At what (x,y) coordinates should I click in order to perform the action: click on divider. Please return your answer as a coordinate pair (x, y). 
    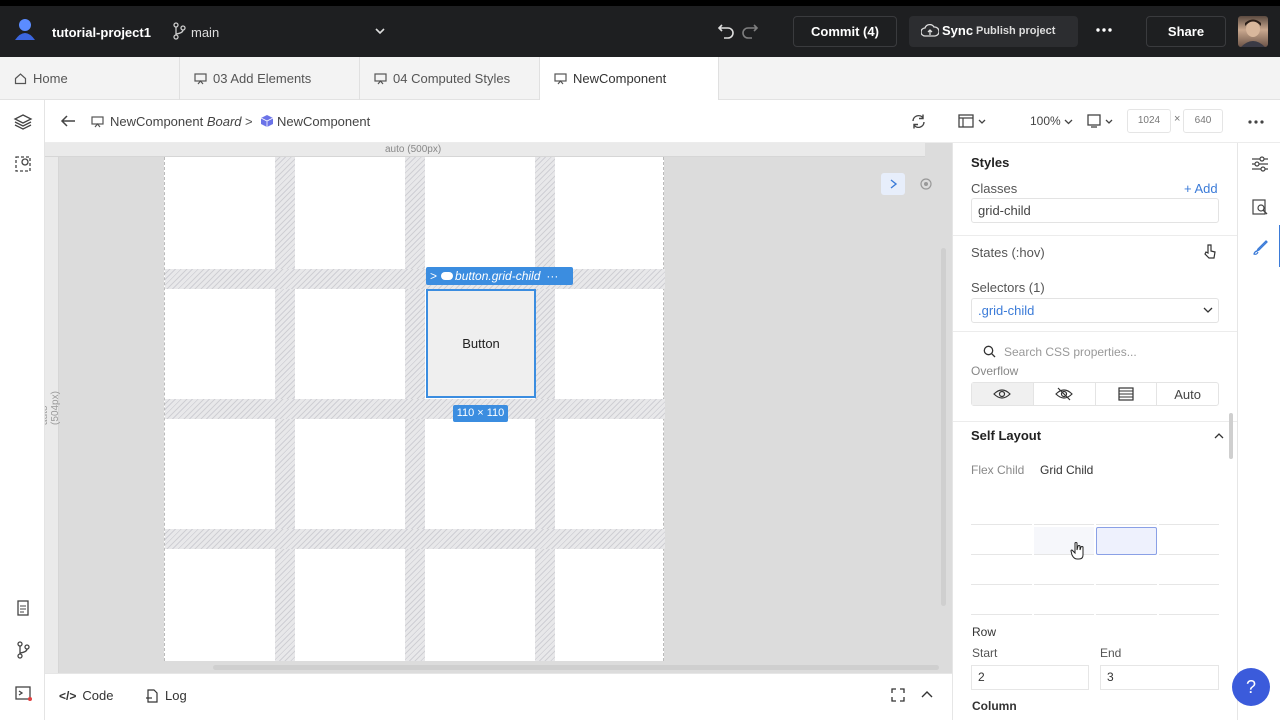
    Looking at the image, I should click on (1095, 421).